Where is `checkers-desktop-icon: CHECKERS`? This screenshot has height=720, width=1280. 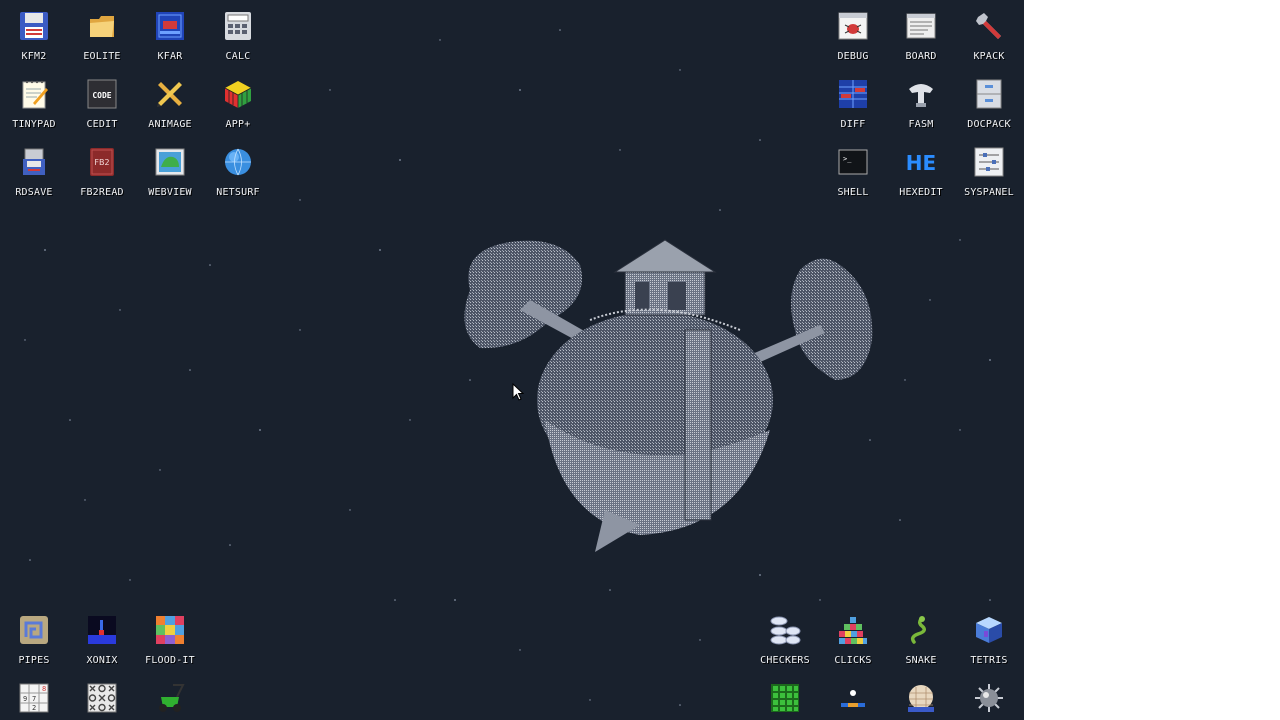 checkers-desktop-icon: CHECKERS is located at coordinates (785, 637).